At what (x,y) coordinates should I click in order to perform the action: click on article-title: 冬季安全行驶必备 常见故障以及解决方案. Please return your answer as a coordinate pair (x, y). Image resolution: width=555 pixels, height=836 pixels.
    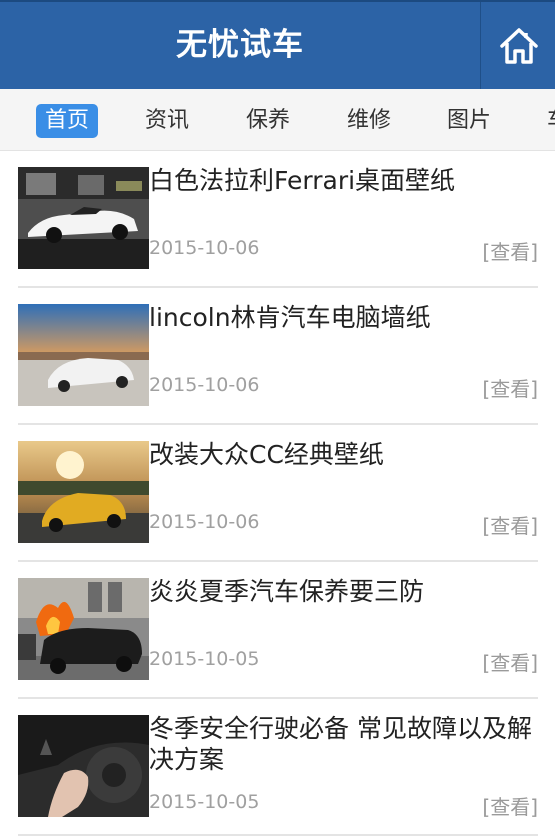
    Looking at the image, I should click on (343, 744).